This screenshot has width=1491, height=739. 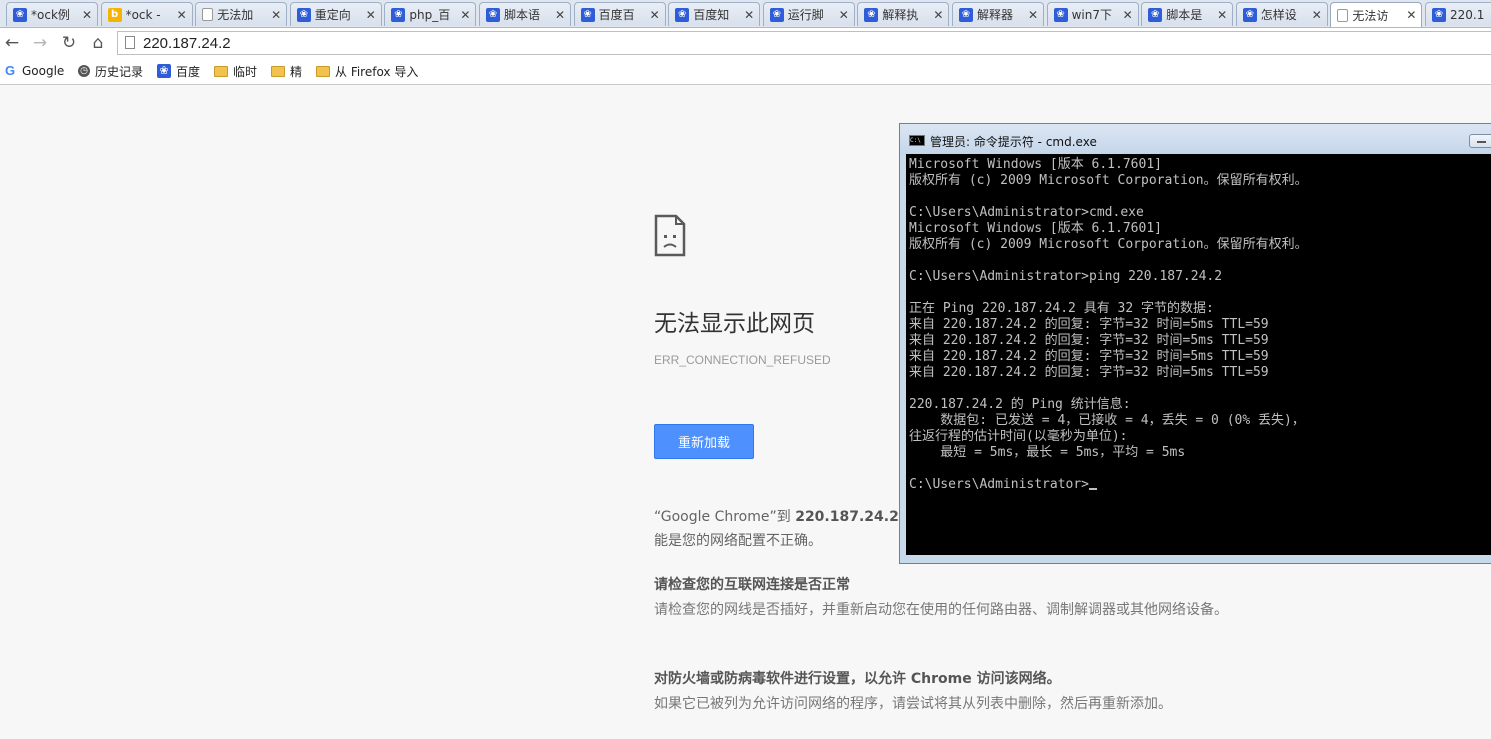 What do you see at coordinates (69, 43) in the screenshot?
I see `reload-button: ↻` at bounding box center [69, 43].